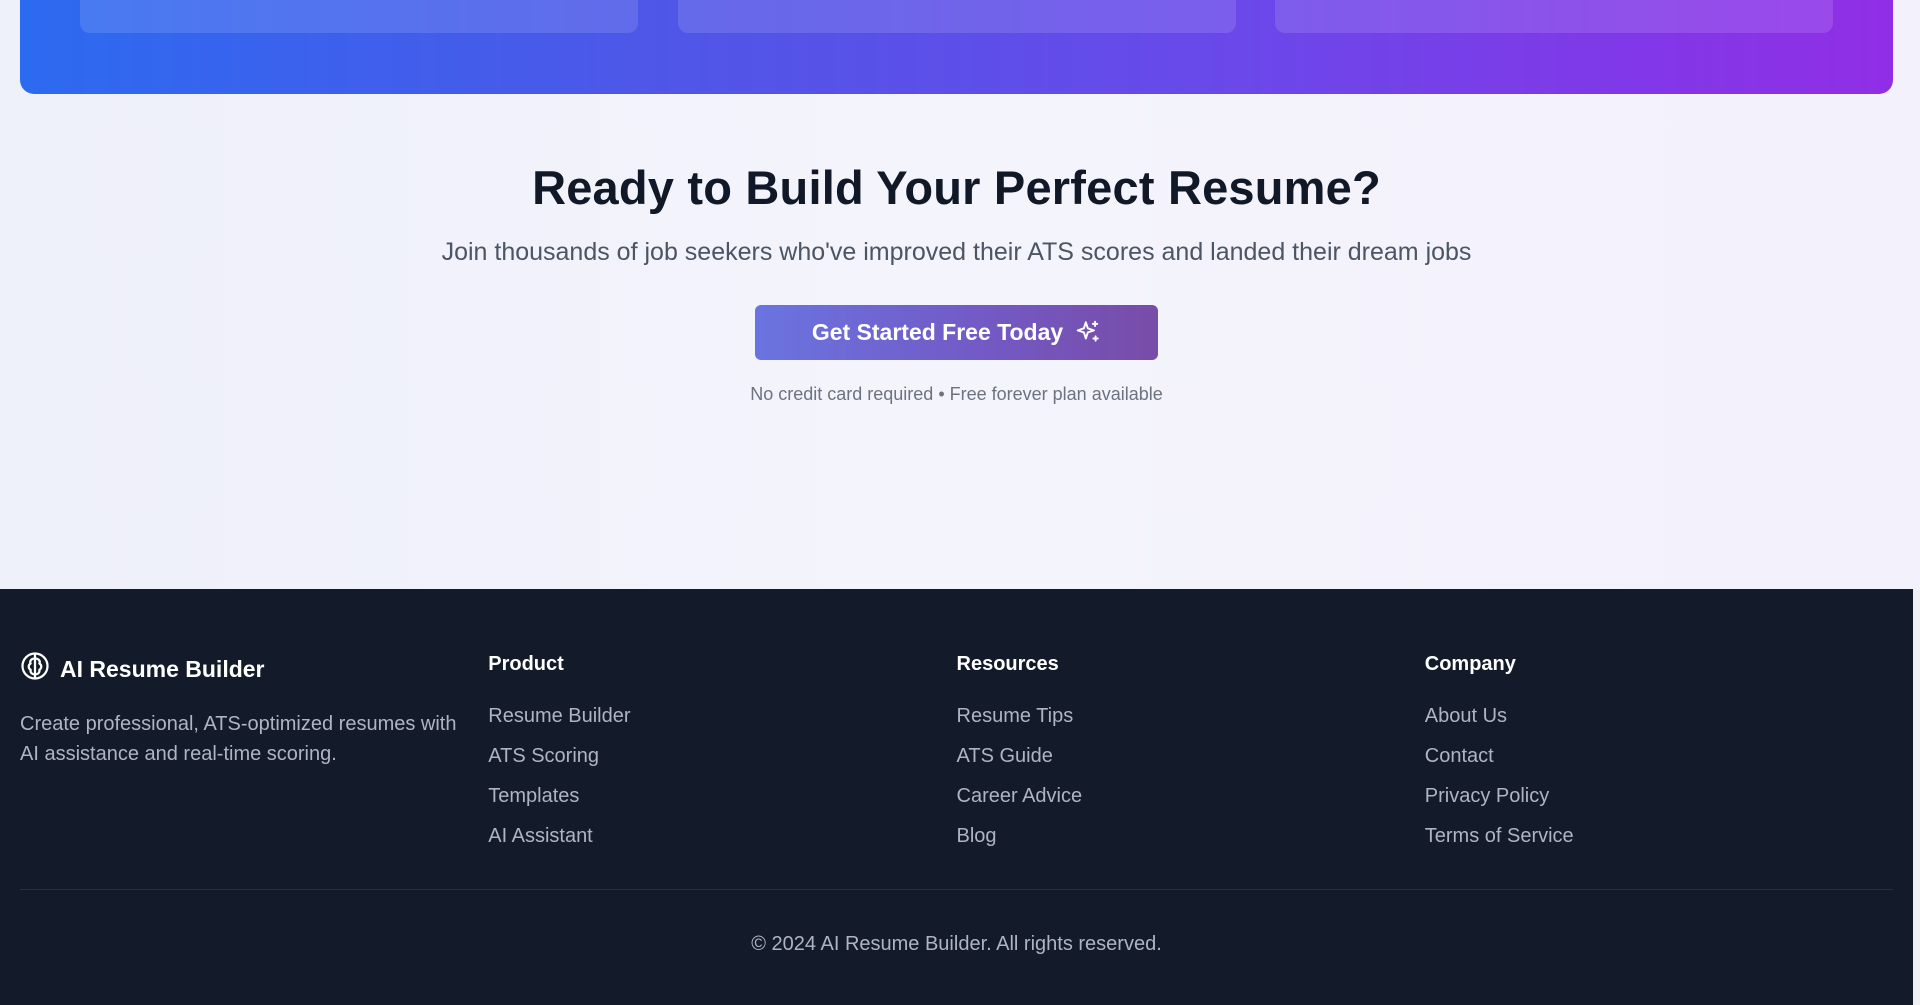 The image size is (1920, 1005). Describe the element at coordinates (1088, 332) in the screenshot. I see `sparkles-icon` at that location.